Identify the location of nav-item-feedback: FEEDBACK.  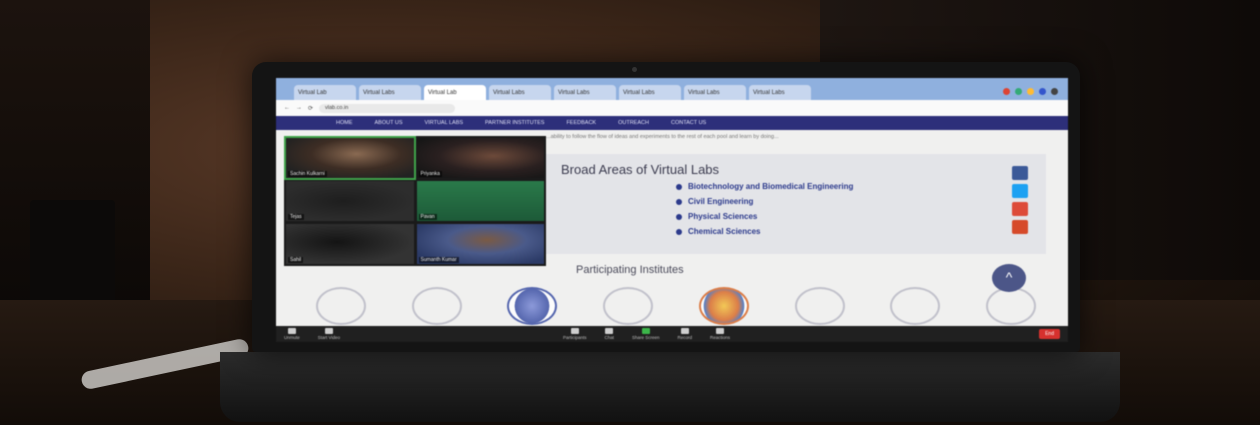
(581, 123).